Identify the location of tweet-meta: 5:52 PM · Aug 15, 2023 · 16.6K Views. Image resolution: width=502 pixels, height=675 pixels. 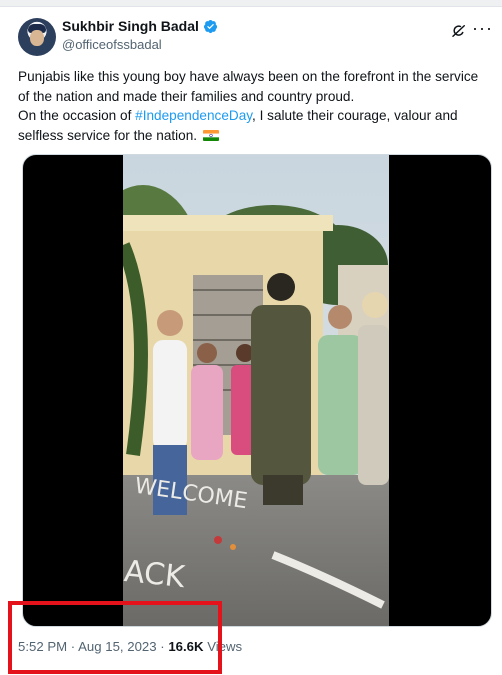
(130, 646).